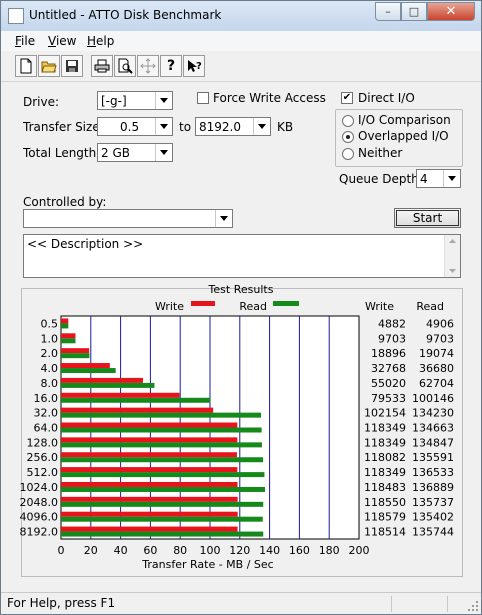 The height and width of the screenshot is (615, 482). I want to click on x-tick-label: 100, so click(210, 550).